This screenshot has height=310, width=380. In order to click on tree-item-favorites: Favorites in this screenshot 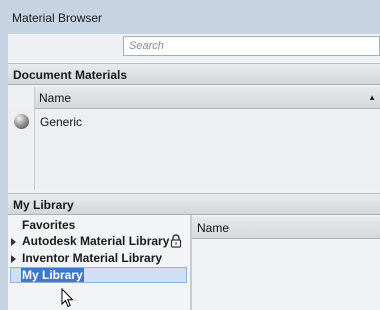, I will do `click(48, 225)`.